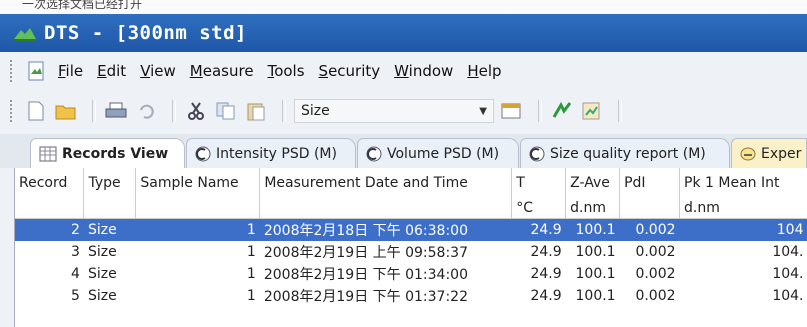  Describe the element at coordinates (198, 183) in the screenshot. I see `column-header: Sample Name` at that location.